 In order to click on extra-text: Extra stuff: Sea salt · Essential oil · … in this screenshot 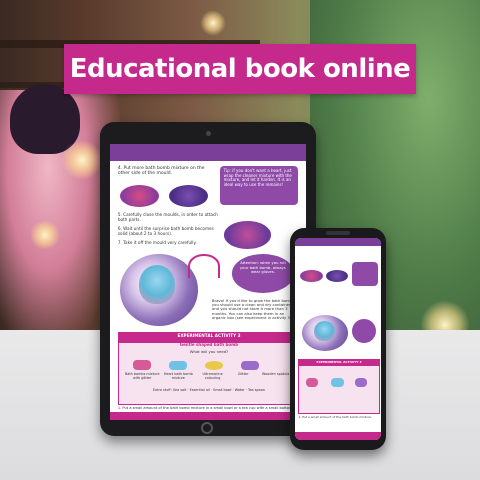, I will do `click(209, 389)`.